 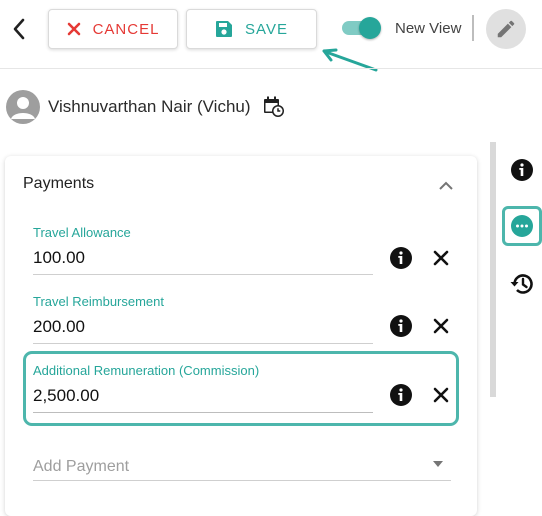 What do you see at coordinates (82, 232) in the screenshot?
I see `field-label: Travel Allowance` at bounding box center [82, 232].